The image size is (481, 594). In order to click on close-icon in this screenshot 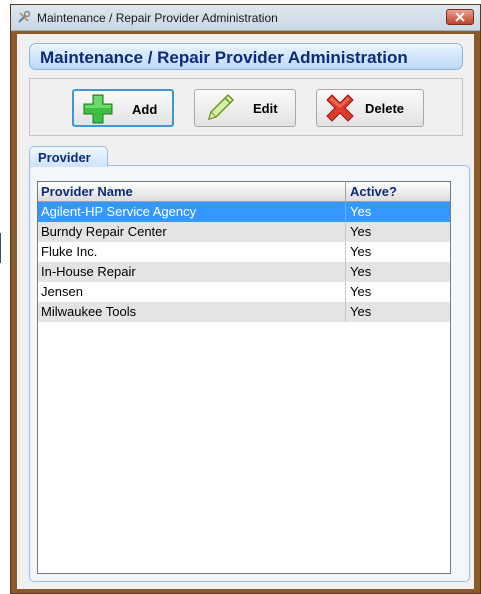, I will do `click(460, 17)`.